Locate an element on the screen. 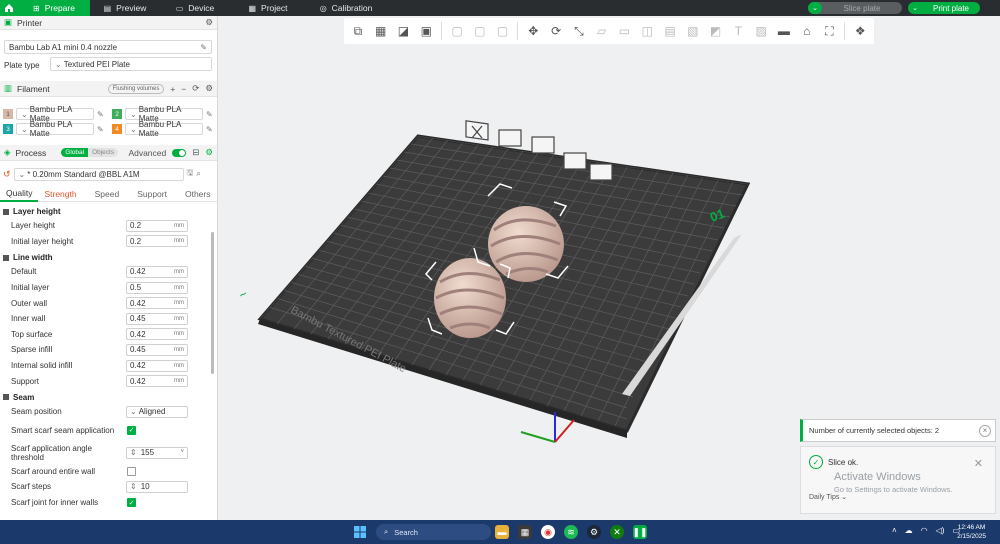 The height and width of the screenshot is (544, 1000). printer-select: Bambu Lab A1 mini 0.4 nozzle ✎ is located at coordinates (108, 47).